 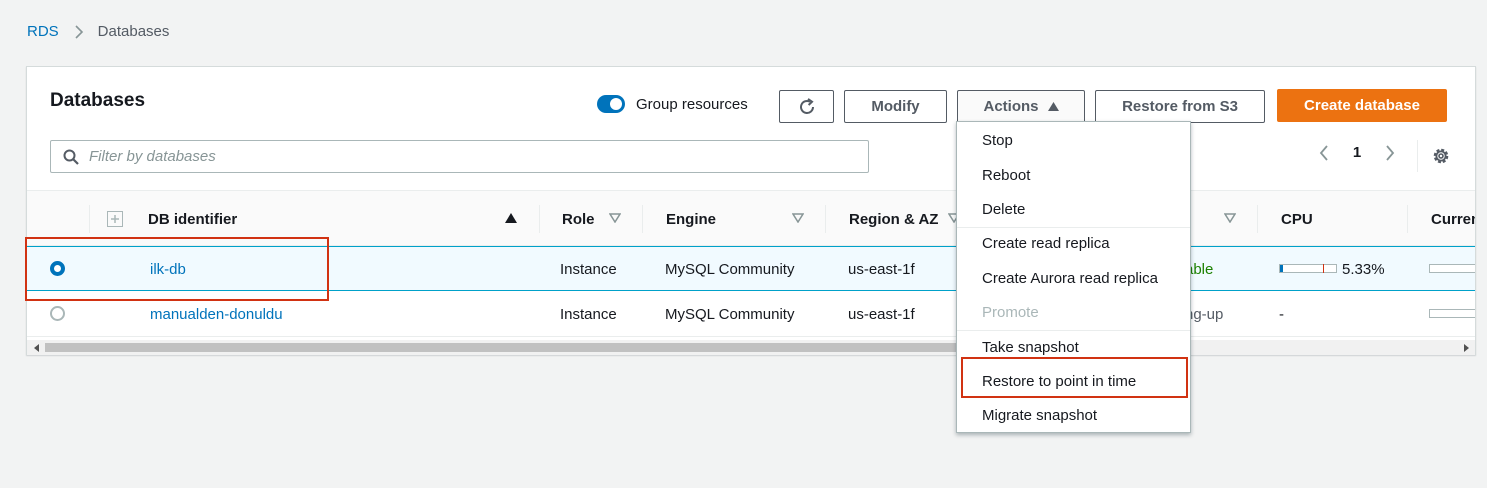 What do you see at coordinates (578, 219) in the screenshot?
I see `column-header-role: Role` at bounding box center [578, 219].